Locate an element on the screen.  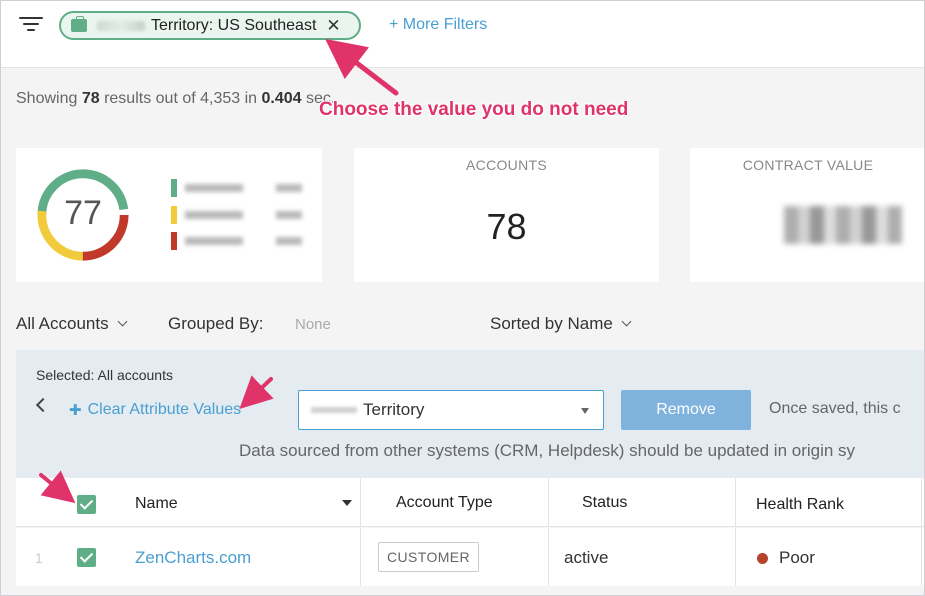
remove-button: Remove is located at coordinates (686, 410).